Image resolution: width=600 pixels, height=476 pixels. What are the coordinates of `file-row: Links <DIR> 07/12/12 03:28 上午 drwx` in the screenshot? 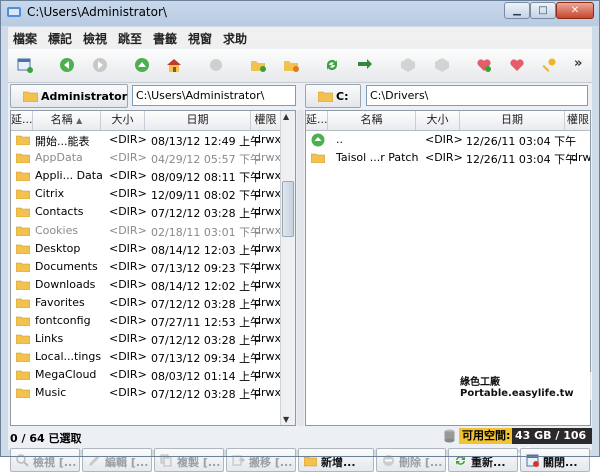 It's located at (153, 339).